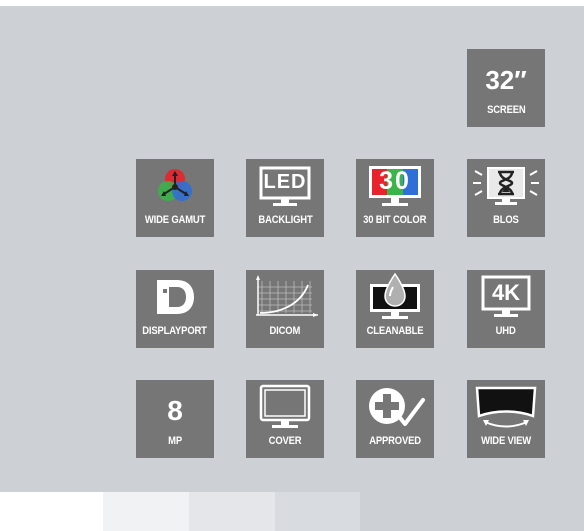 This screenshot has width=584, height=531. I want to click on monitor-cover-icon, so click(285, 406).